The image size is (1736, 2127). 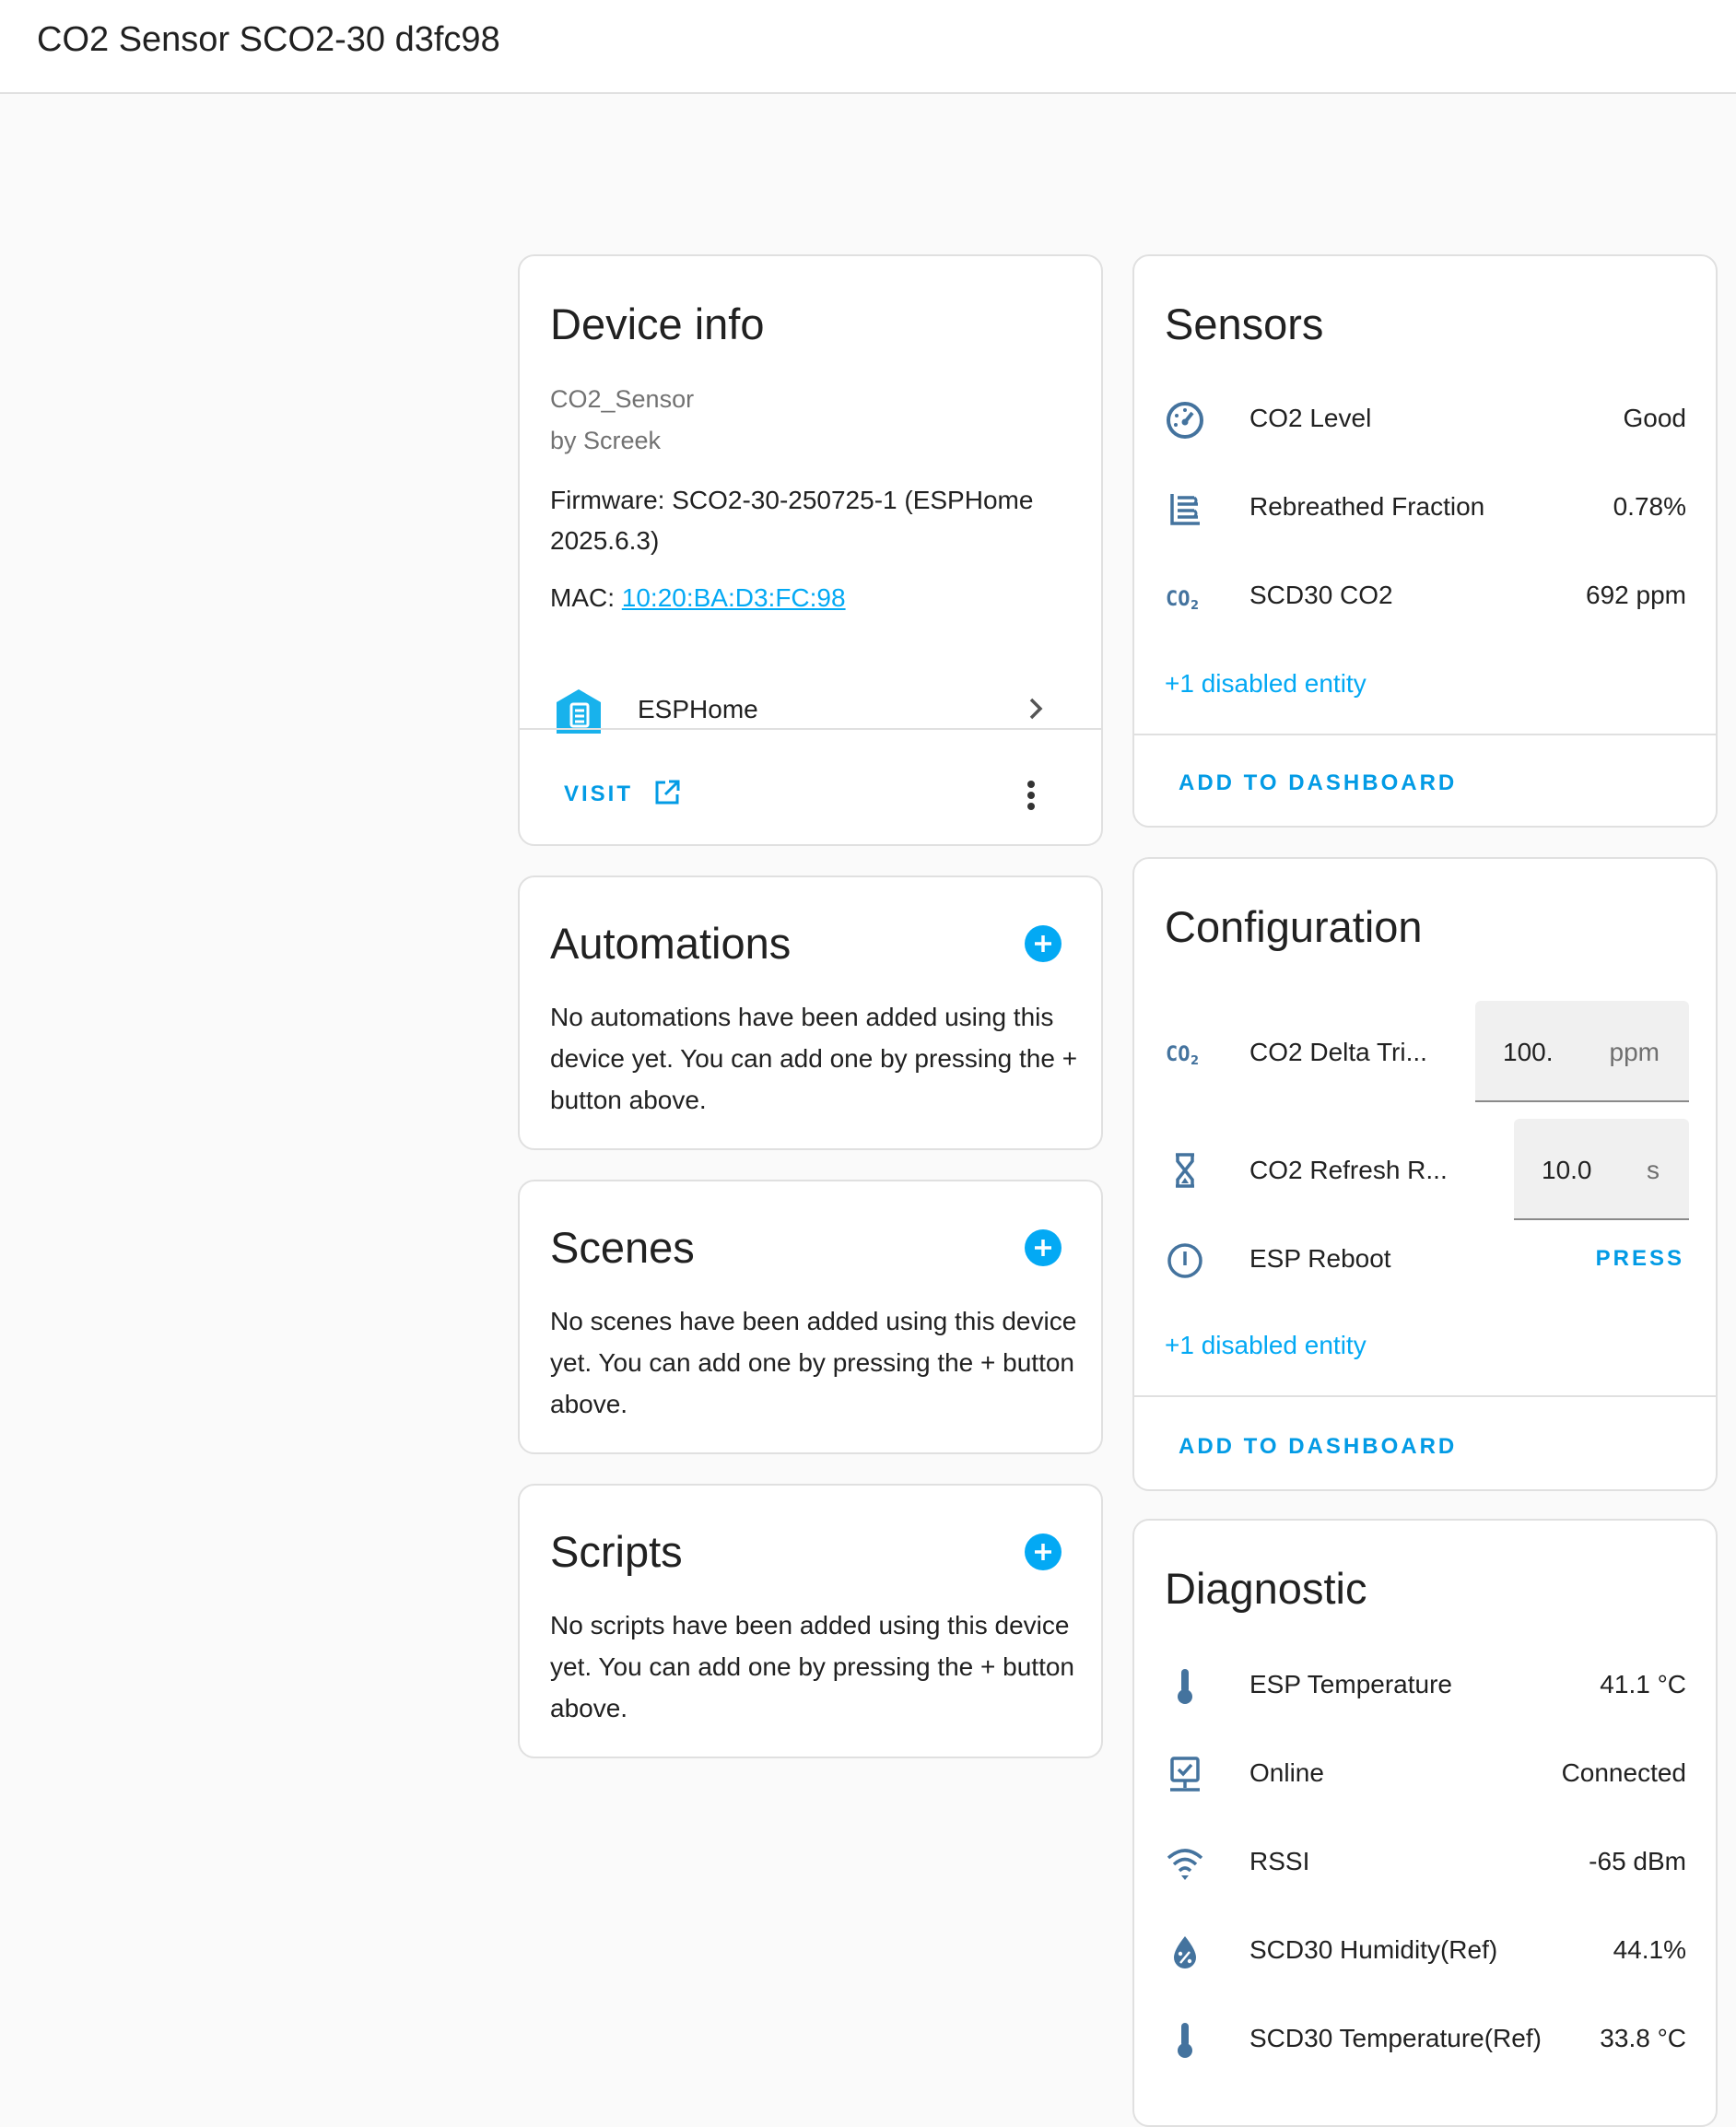 I want to click on page-title: CO2 Sensor SCO2-30 d3fc98, so click(x=268, y=39).